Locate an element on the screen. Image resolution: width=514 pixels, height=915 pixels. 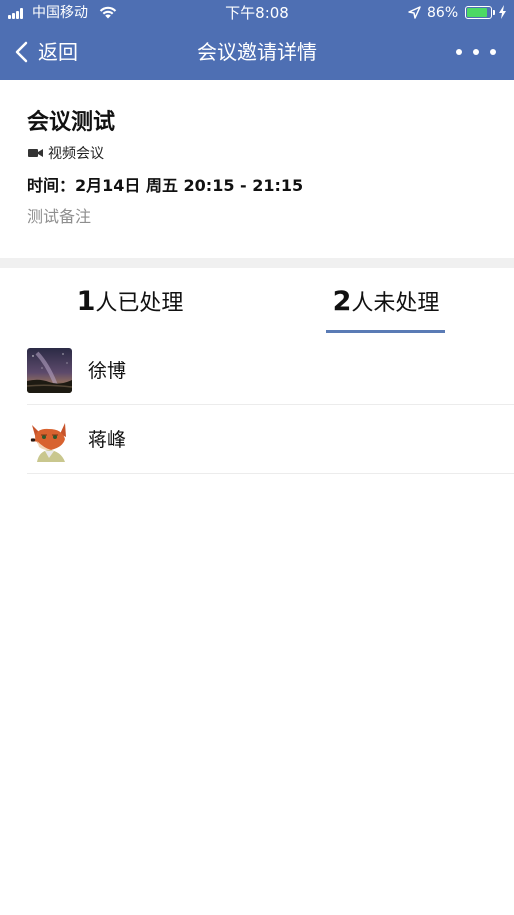
meeting-note: 测试备注 is located at coordinates (59, 216).